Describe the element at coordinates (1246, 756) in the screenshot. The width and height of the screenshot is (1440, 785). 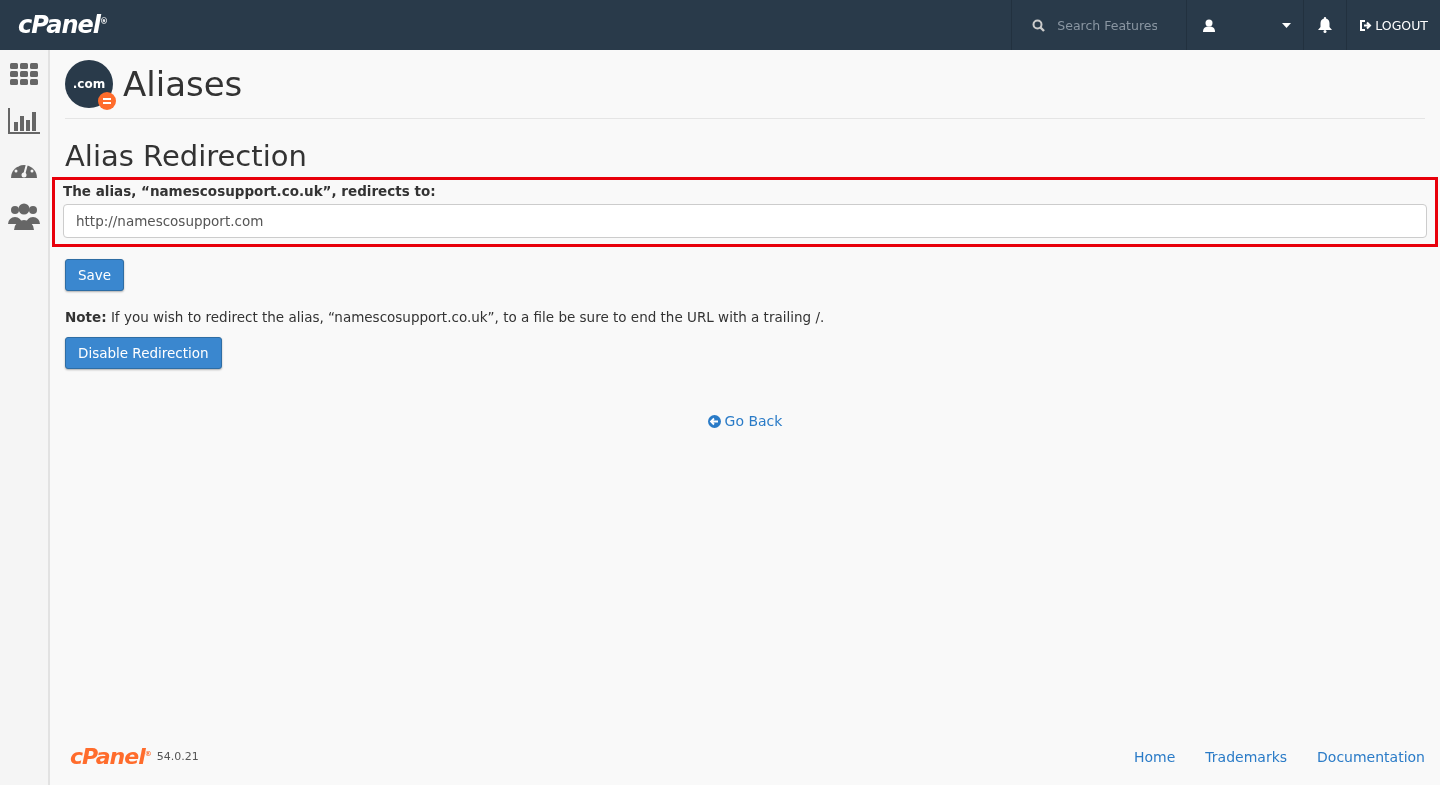
I see `footer-link: Trademarks` at that location.